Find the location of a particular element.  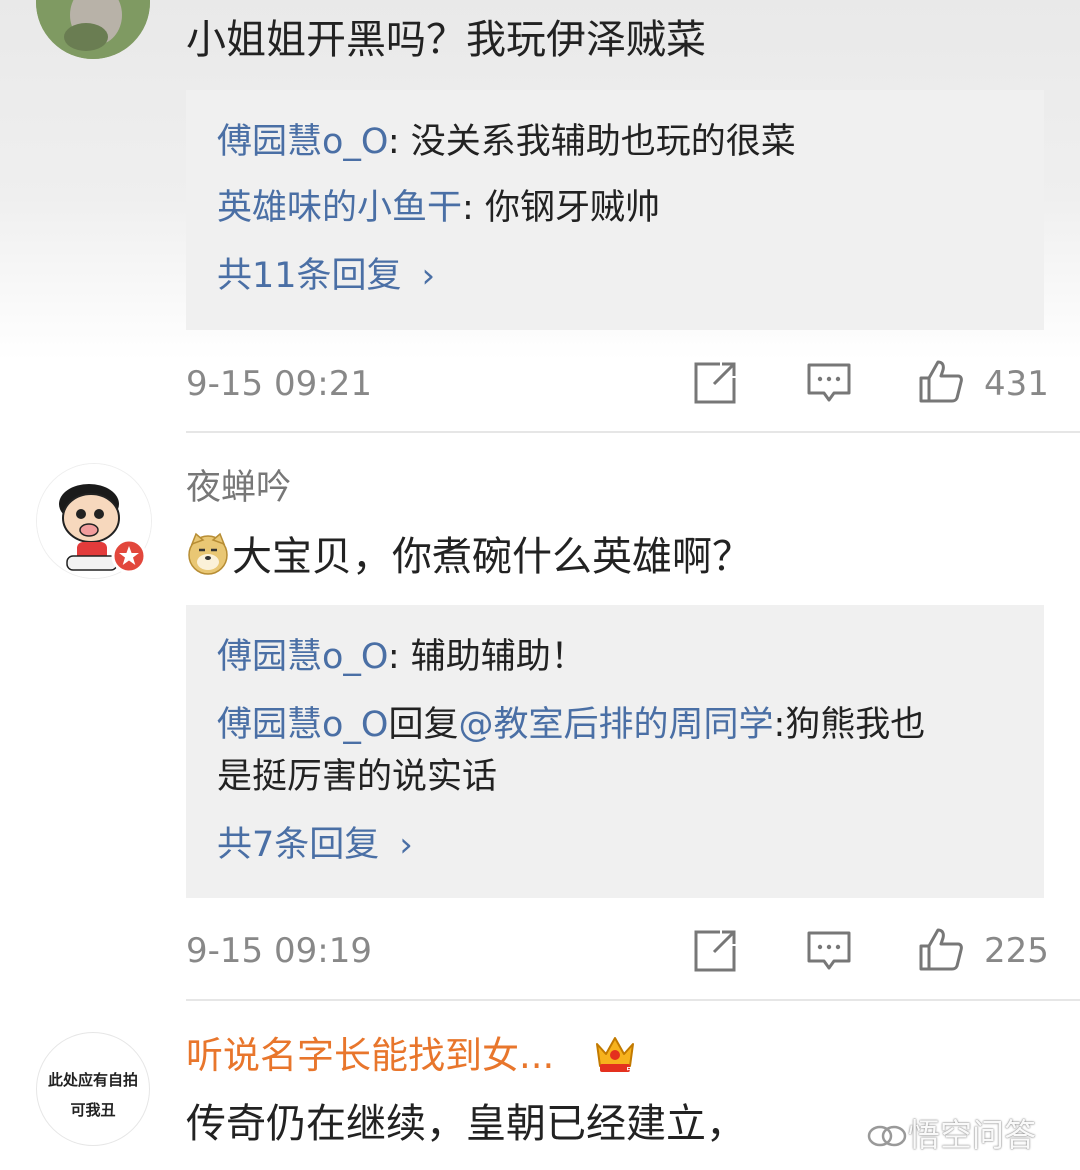

comment-timestamp: 9-15 09:21 is located at coordinates (279, 384).